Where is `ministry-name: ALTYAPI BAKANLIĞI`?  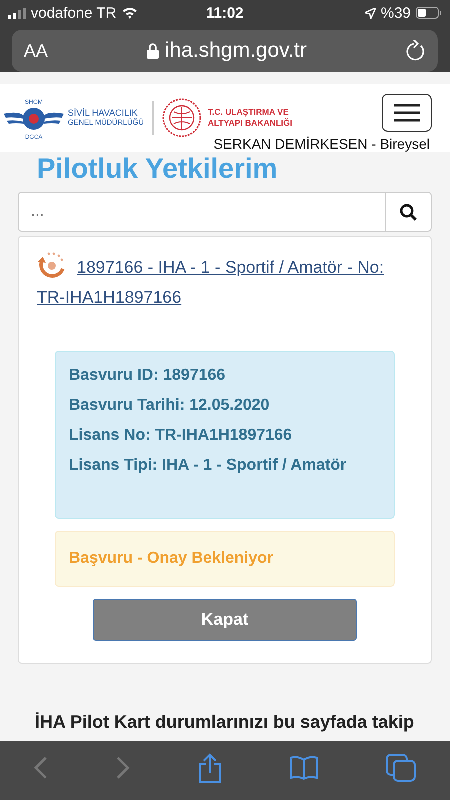 ministry-name: ALTYAPI BAKANLIĞI is located at coordinates (250, 123).